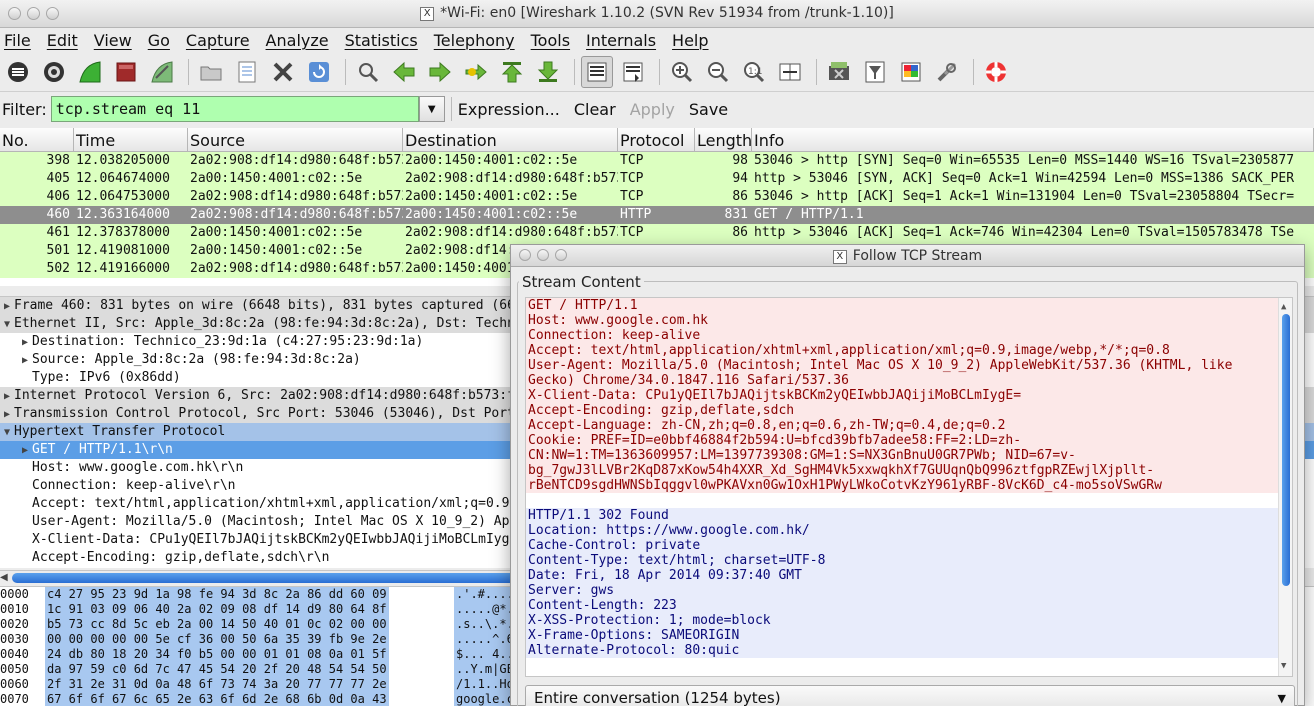  Describe the element at coordinates (211, 72) in the screenshot. I see `open-file-icon` at that location.